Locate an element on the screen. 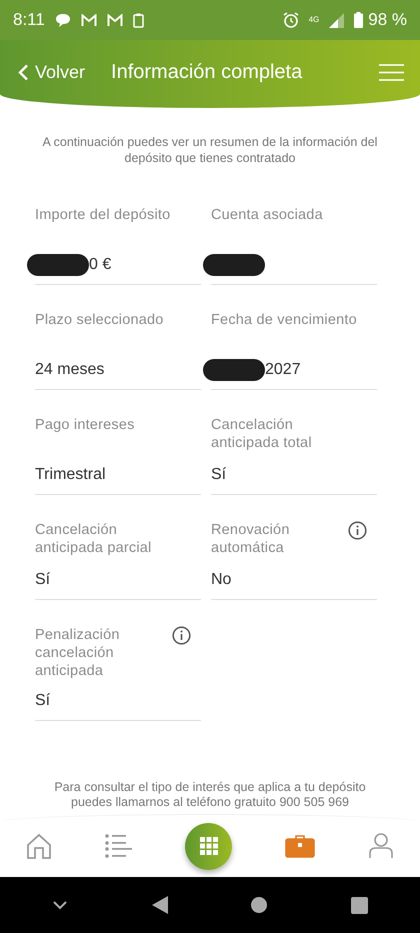 This screenshot has height=933, width=420. clipboard-icon is located at coordinates (138, 20).